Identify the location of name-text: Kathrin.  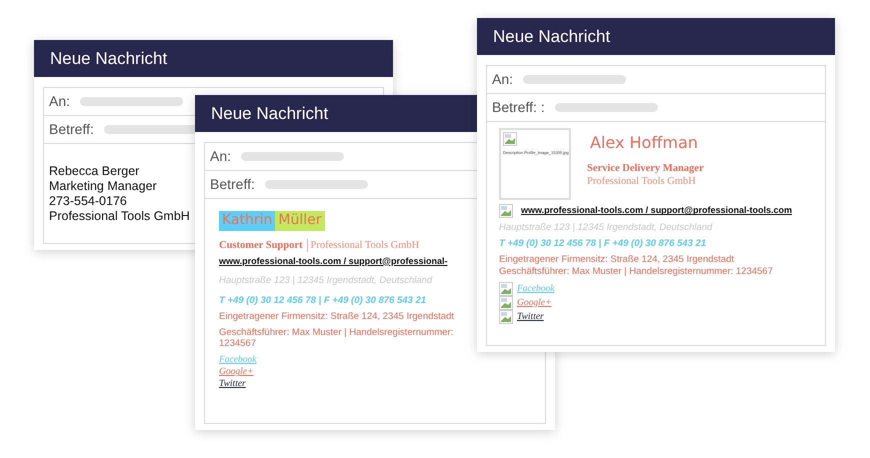
(247, 220).